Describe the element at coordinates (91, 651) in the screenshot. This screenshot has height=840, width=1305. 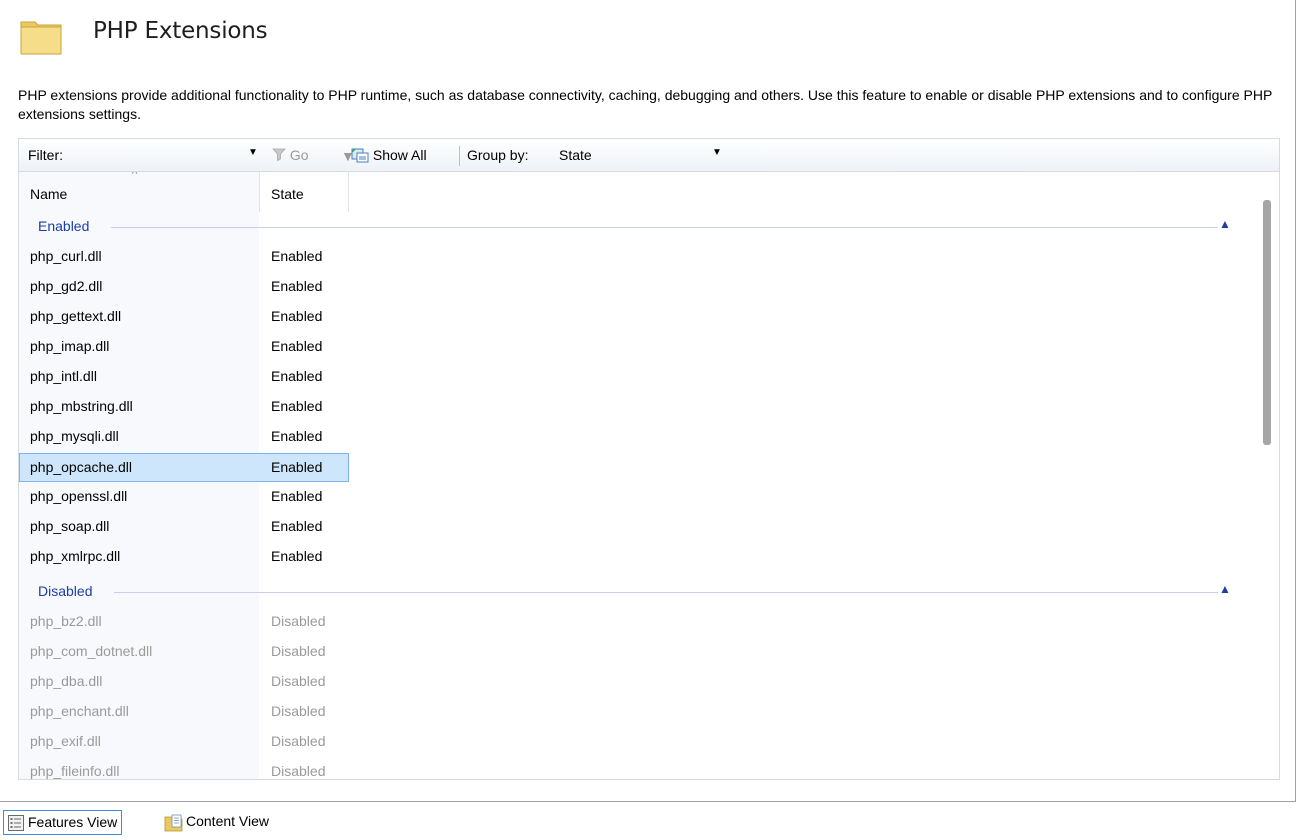
I see `cell-name: php_com_dotnet.dll` at that location.